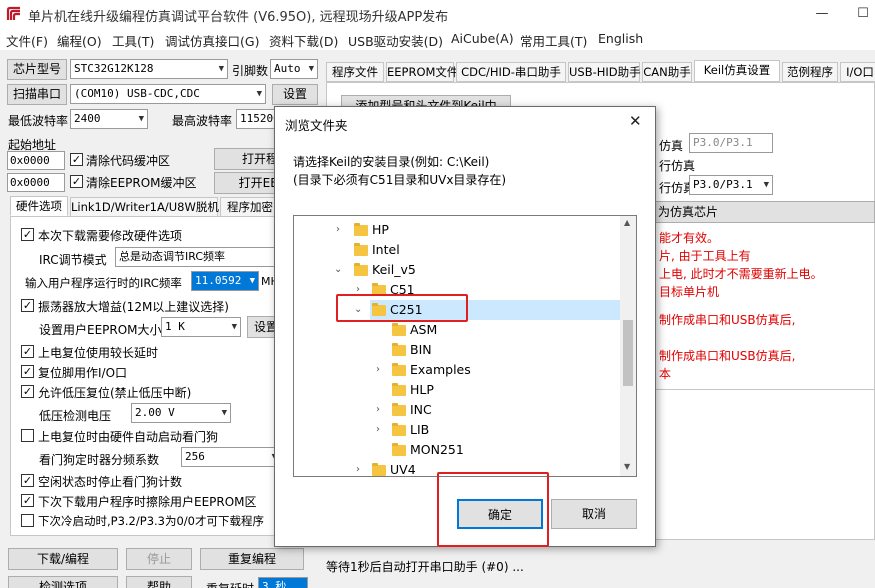 The image size is (875, 588). I want to click on sim-port-select-1: P3.0/P3.1, so click(731, 143).